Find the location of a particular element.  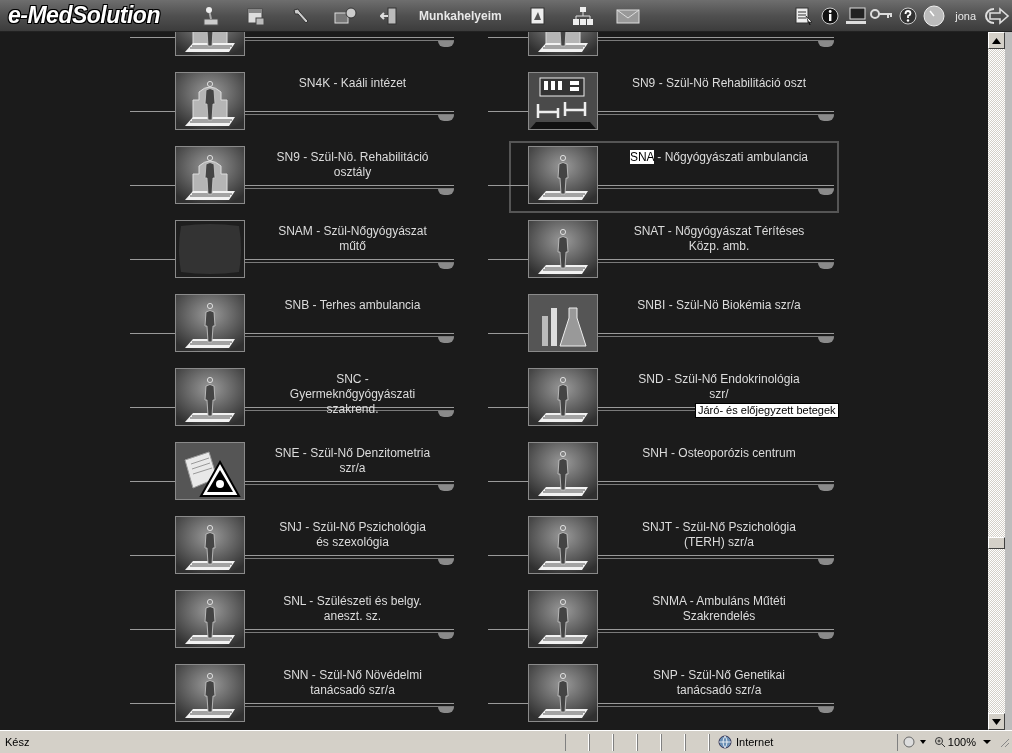

department-link: SNP - Szül-Nő Genetikai tanácsadó szr/a is located at coordinates (719, 683).